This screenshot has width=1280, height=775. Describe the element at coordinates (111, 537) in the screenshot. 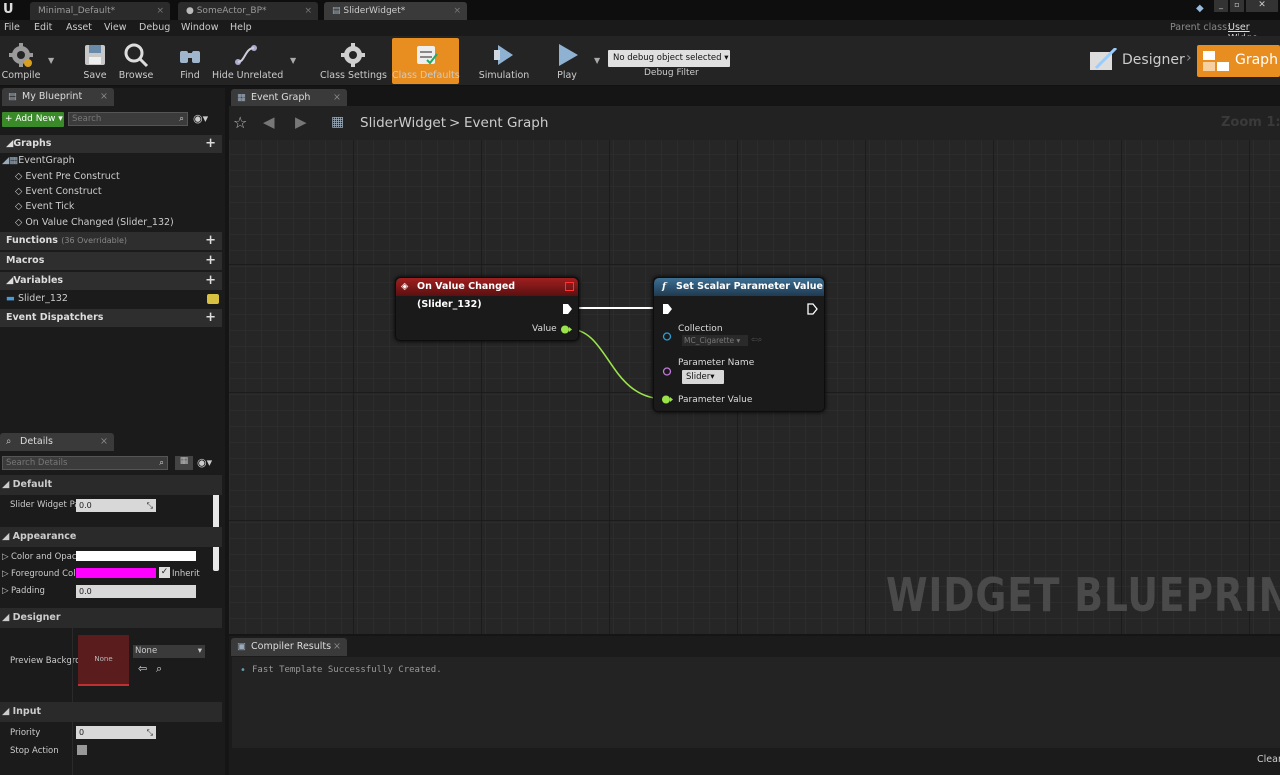

I see `section-appearance: ◢ Appearance` at that location.